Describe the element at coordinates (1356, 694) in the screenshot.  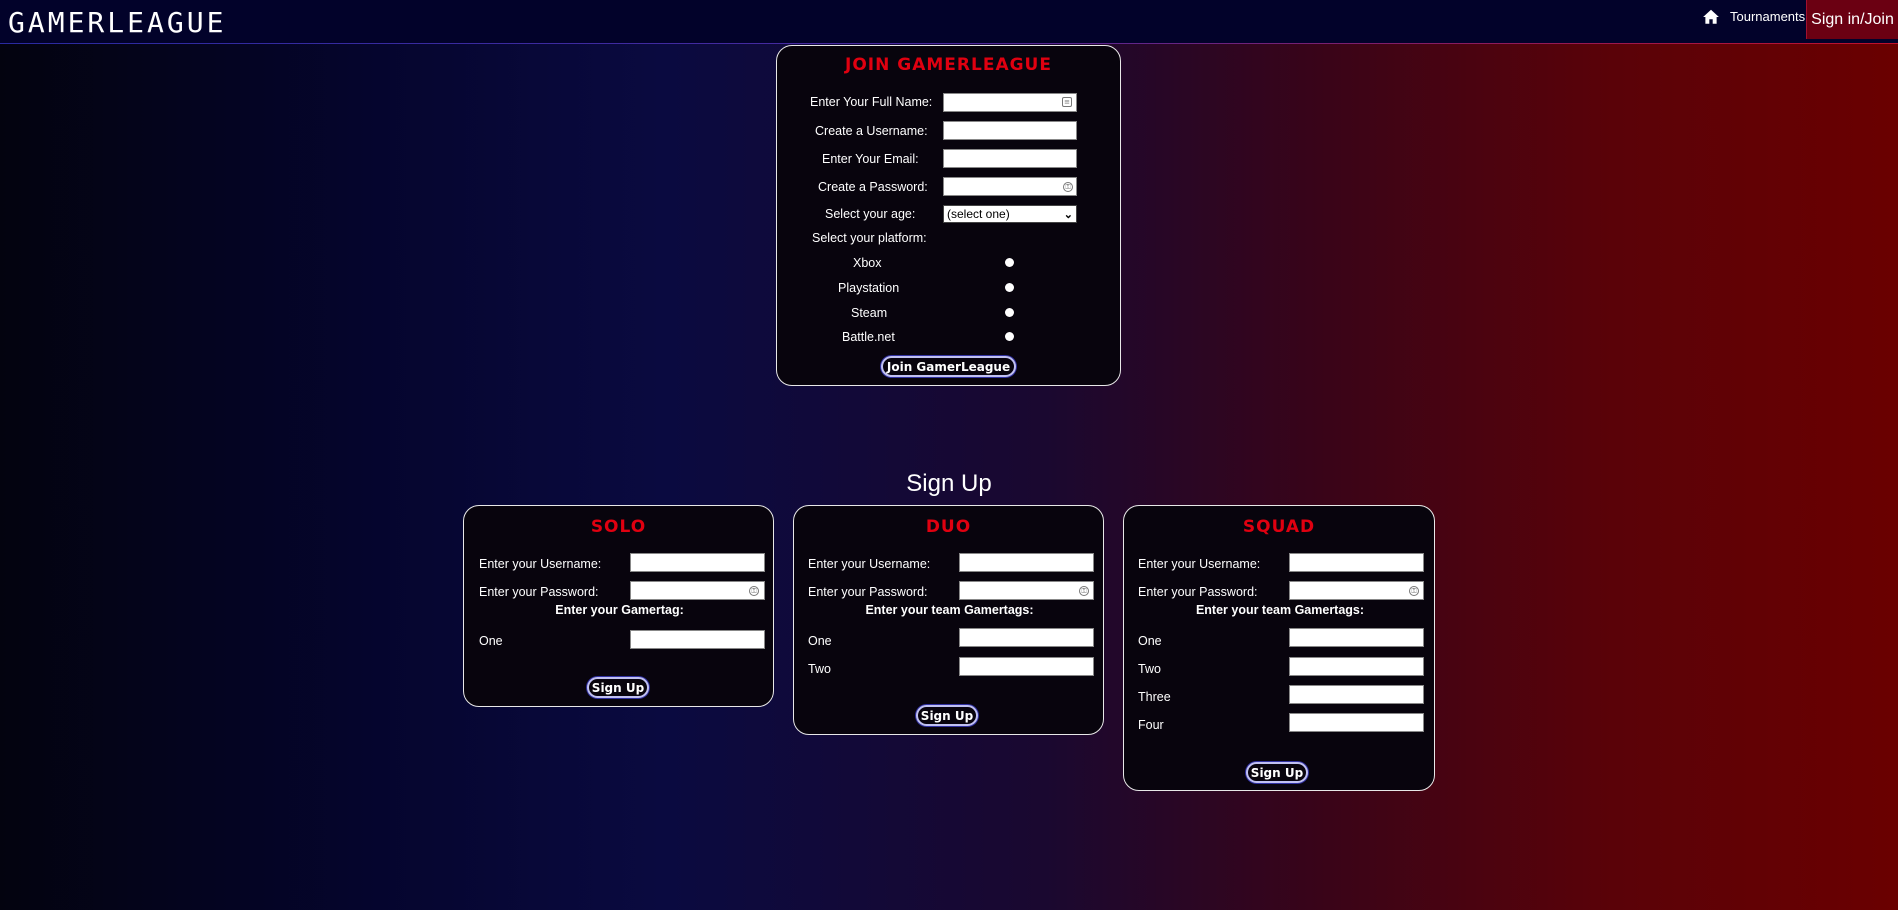
I see `squad-tag-input-three` at that location.